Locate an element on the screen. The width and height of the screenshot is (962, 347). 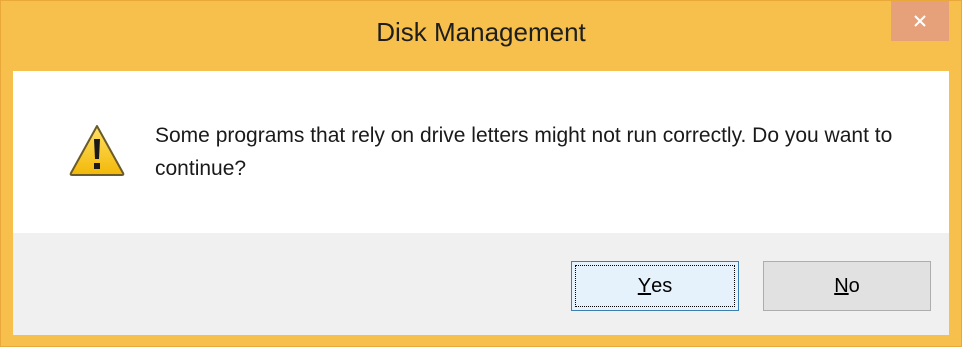
close-button is located at coordinates (920, 21).